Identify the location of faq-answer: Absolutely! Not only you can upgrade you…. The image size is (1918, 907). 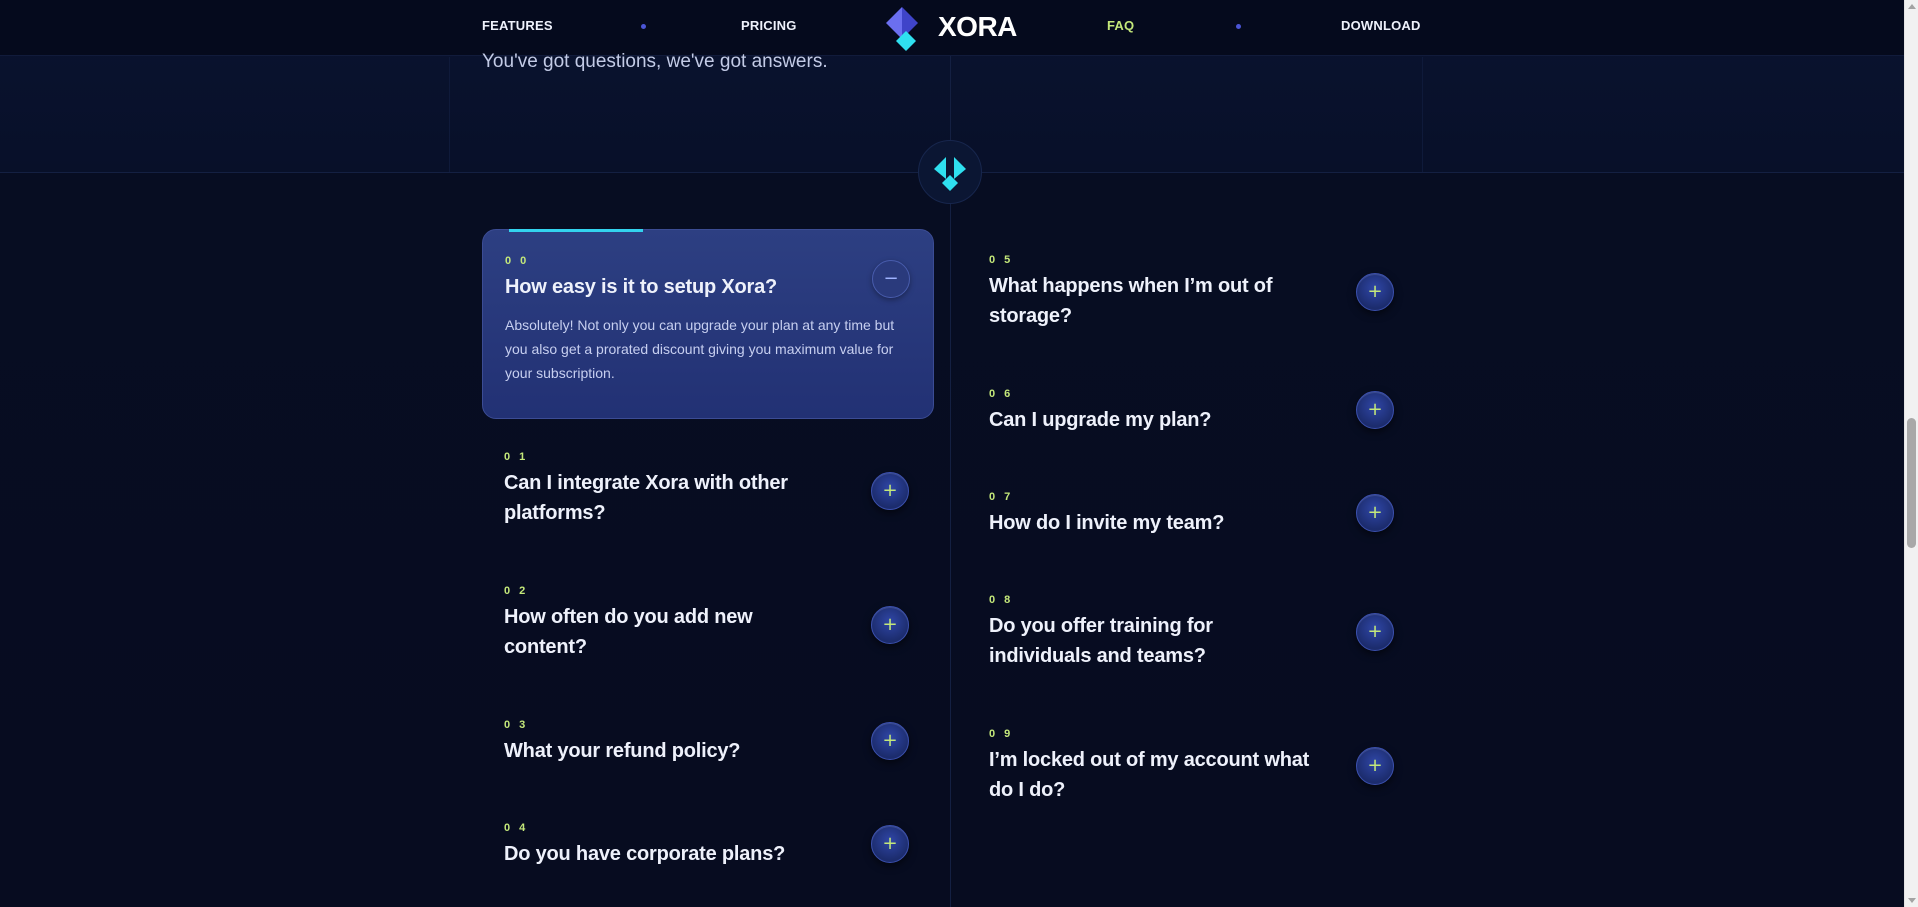
(700, 349).